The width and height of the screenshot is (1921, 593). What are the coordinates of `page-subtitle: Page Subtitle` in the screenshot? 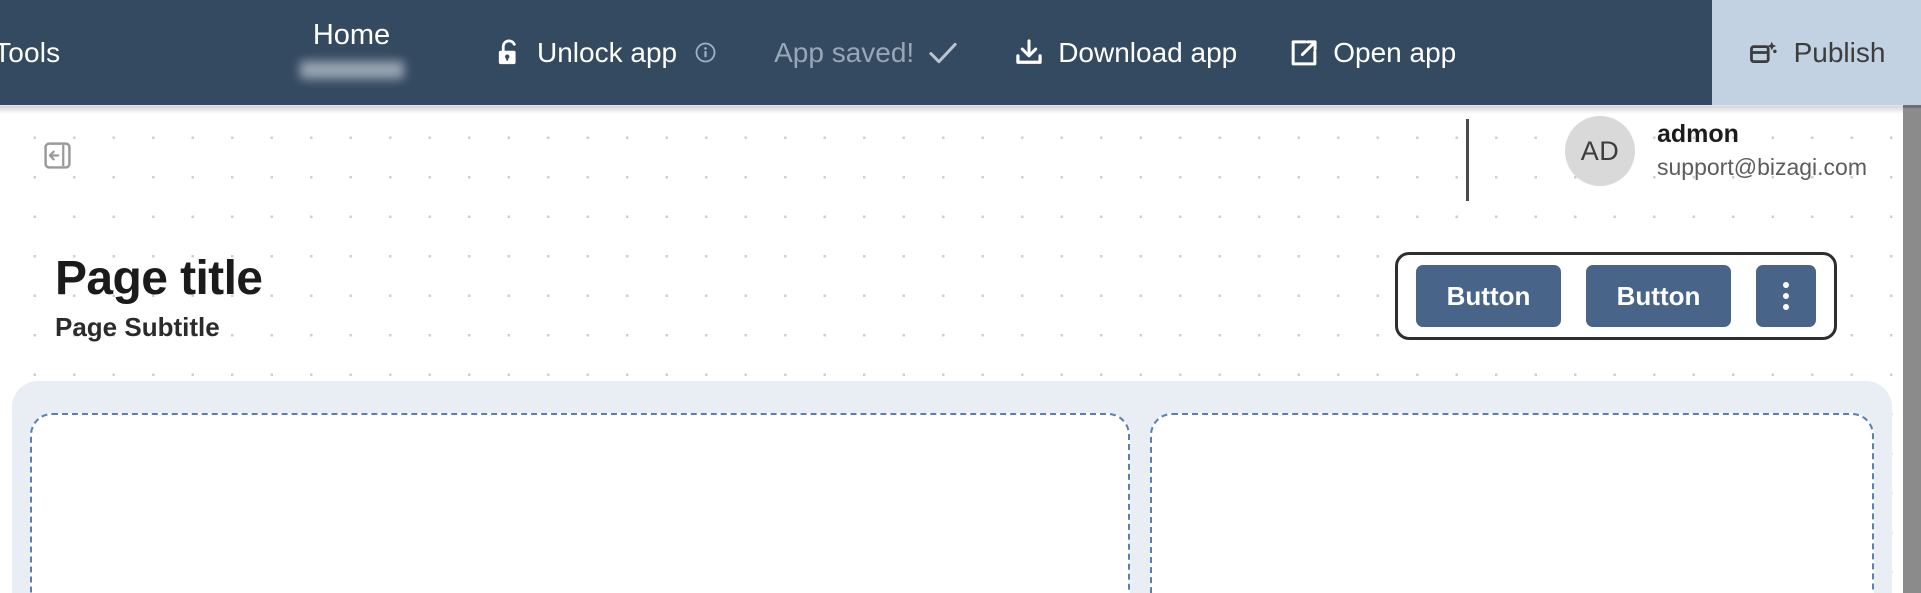 It's located at (137, 327).